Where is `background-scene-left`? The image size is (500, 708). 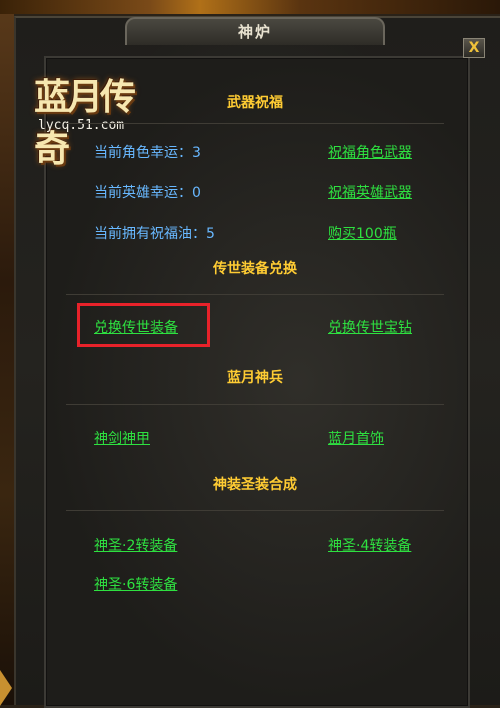
background-scene-left is located at coordinates (7, 352).